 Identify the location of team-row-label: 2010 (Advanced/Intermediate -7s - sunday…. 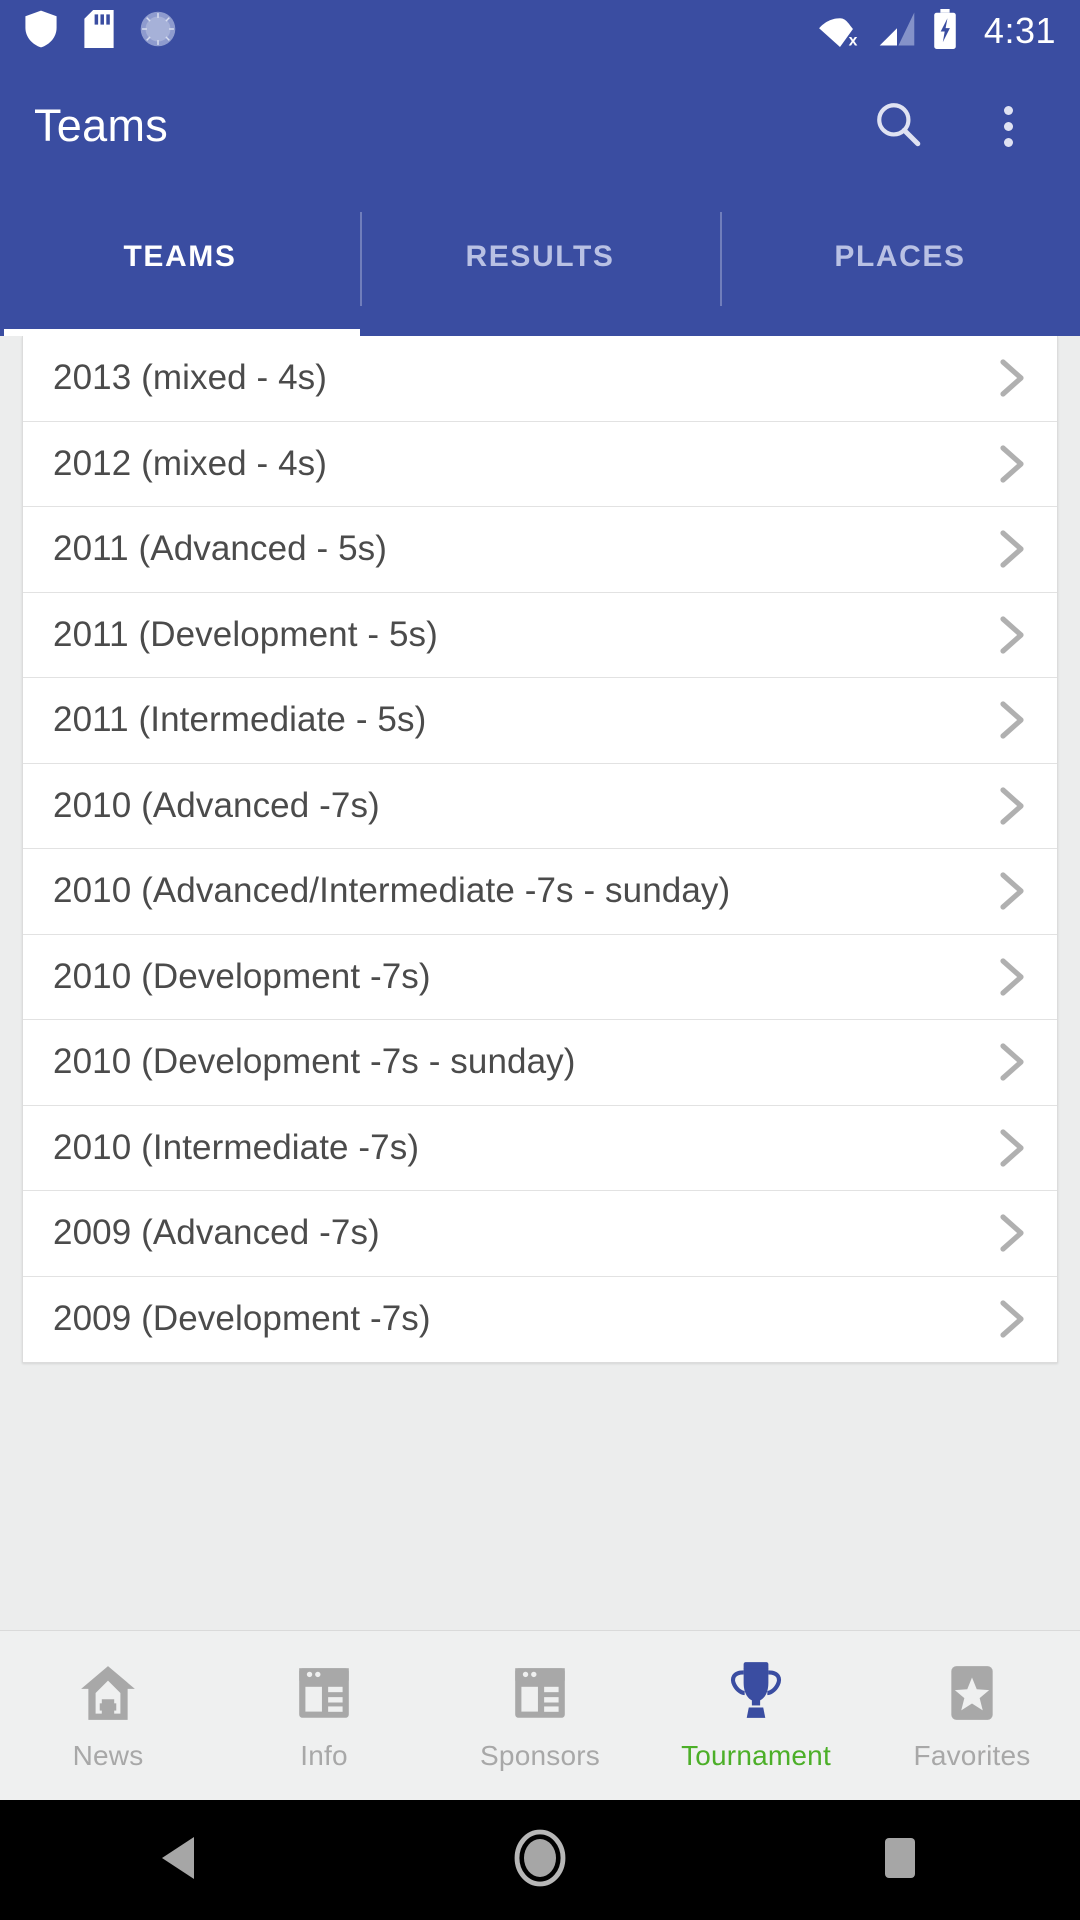
(392, 891).